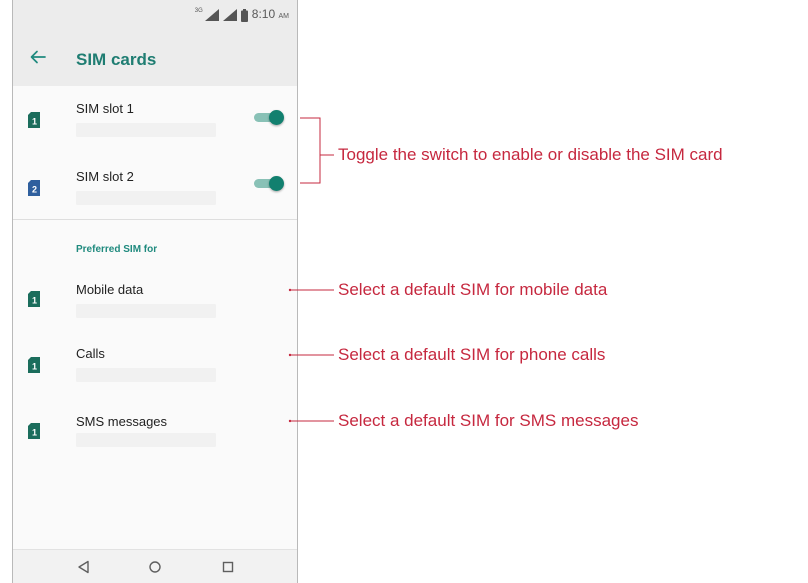 This screenshot has width=808, height=583. I want to click on toggle-callout-bracket, so click(310, 150).